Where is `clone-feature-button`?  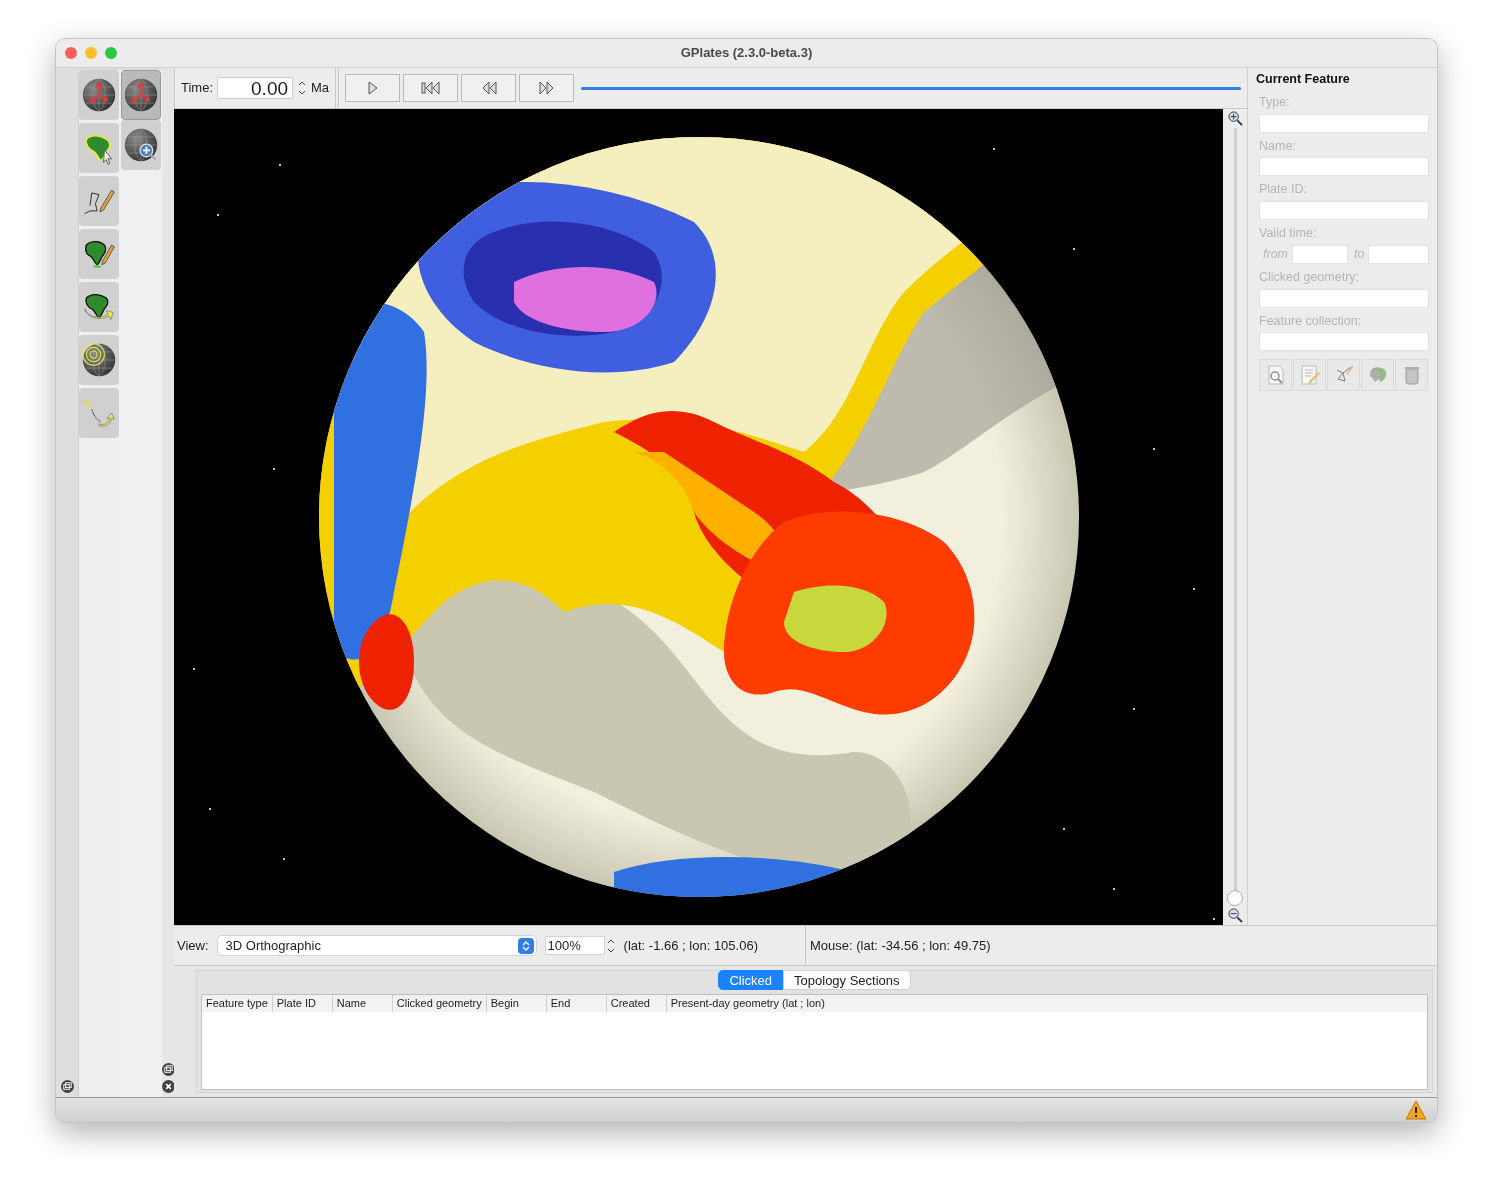 clone-feature-button is located at coordinates (1377, 375).